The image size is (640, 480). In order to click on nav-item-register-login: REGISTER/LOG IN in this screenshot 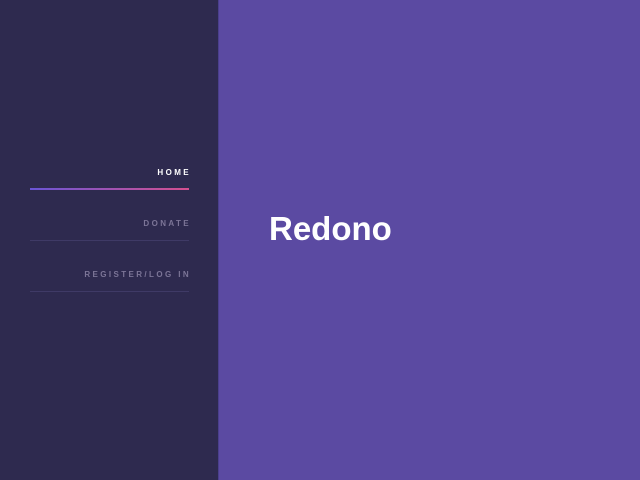, I will do `click(109, 294)`.